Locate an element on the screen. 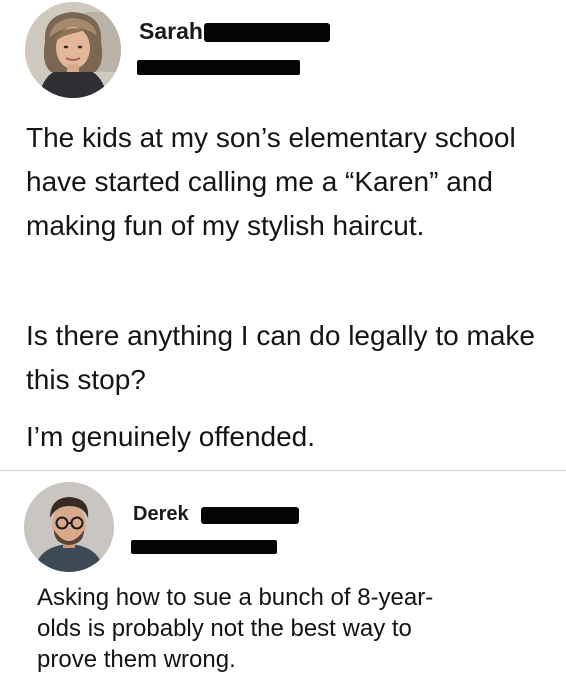 Image resolution: width=566 pixels, height=680 pixels. reply-author-name: Derek is located at coordinates (161, 514).